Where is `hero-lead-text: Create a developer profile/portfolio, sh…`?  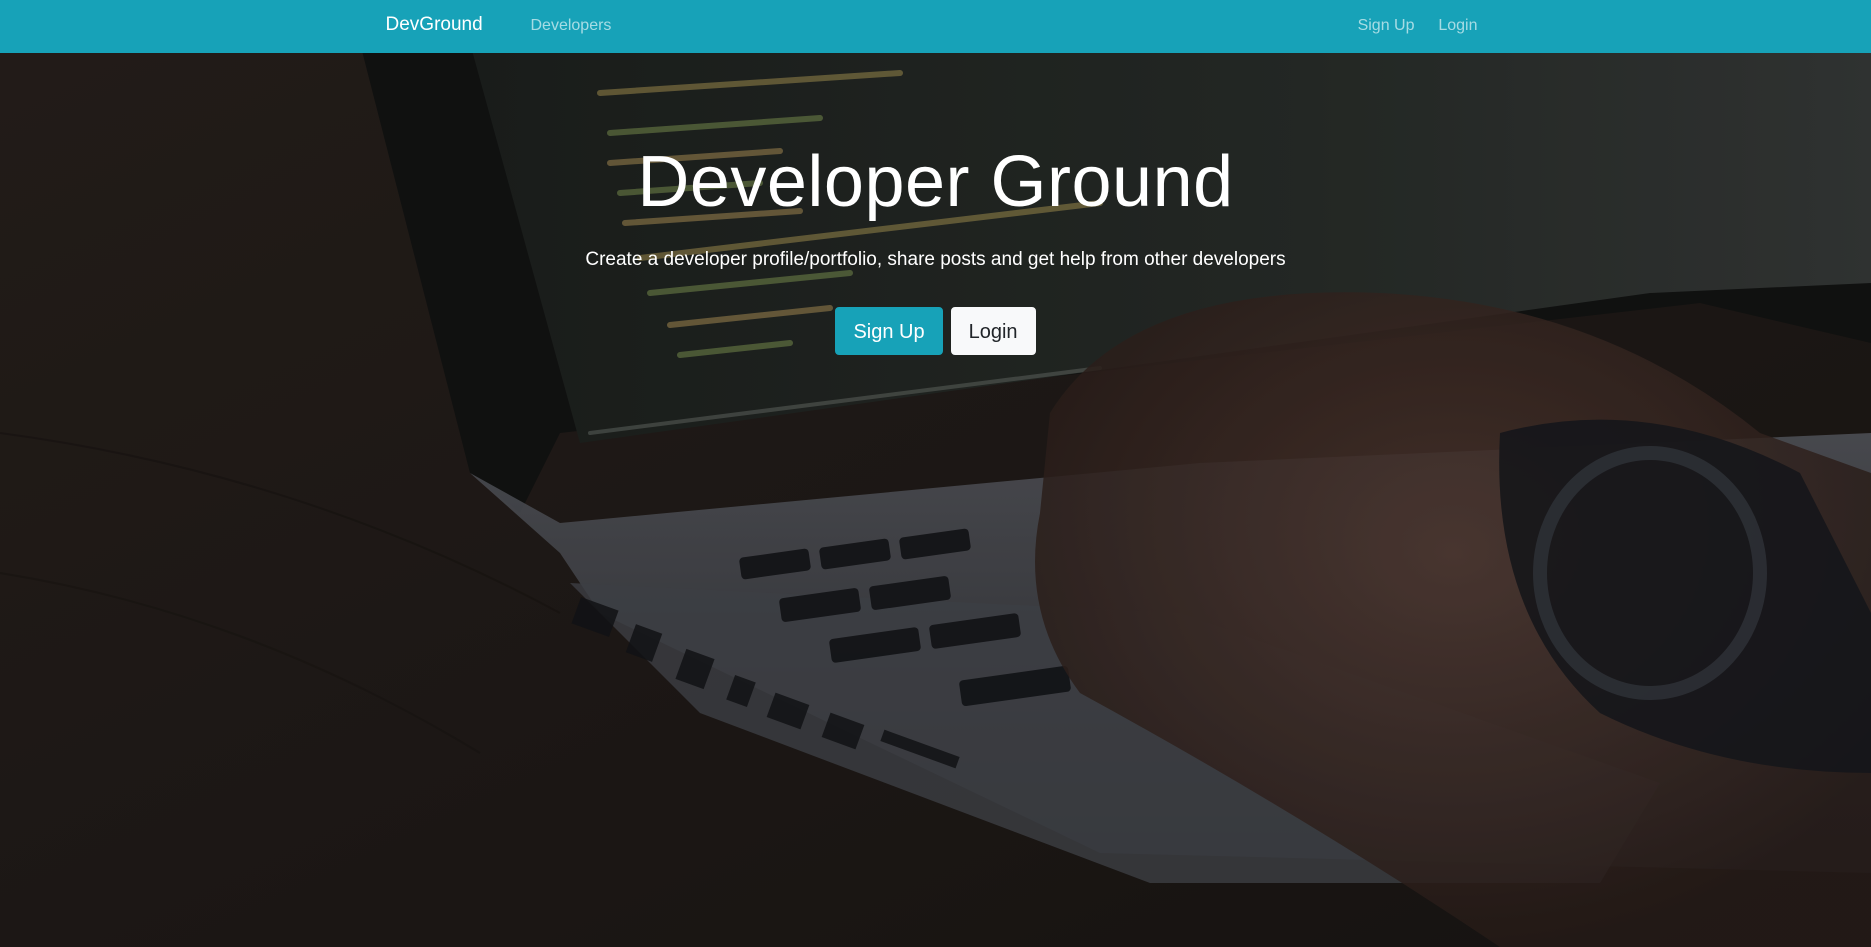
hero-lead-text: Create a developer profile/portfolio, sh… is located at coordinates (935, 259).